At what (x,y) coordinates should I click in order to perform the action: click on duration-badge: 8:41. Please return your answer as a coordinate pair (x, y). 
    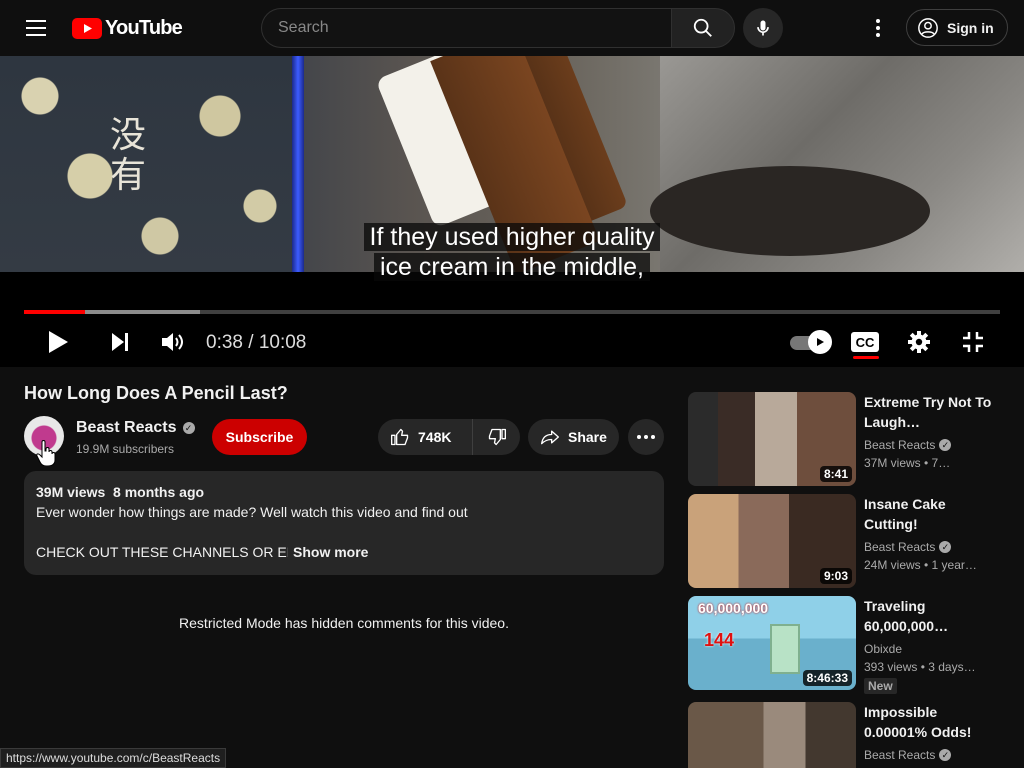
    Looking at the image, I should click on (835, 474).